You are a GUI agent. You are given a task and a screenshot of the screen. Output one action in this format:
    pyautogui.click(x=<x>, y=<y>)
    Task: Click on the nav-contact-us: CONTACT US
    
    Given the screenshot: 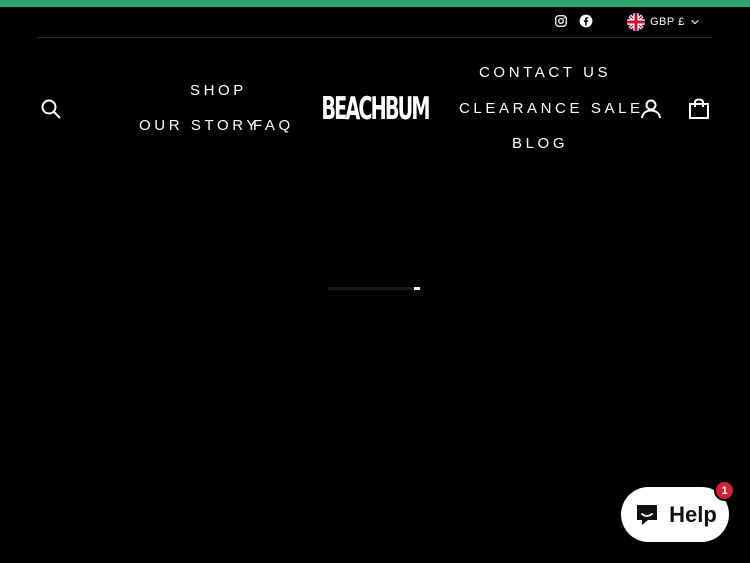 What is the action you would take?
    pyautogui.click(x=545, y=72)
    